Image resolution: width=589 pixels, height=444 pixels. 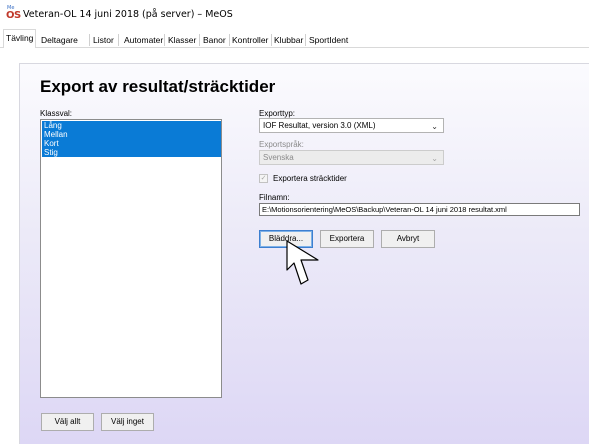 I want to click on tab-sportident: SportIdent, so click(x=328, y=40).